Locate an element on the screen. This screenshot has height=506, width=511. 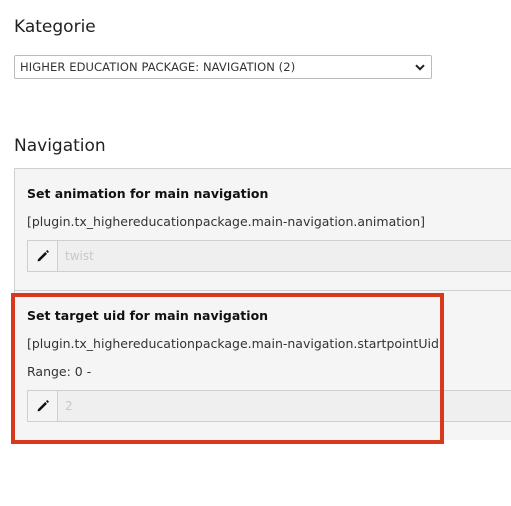
chevron-down-icon is located at coordinates (420, 67).